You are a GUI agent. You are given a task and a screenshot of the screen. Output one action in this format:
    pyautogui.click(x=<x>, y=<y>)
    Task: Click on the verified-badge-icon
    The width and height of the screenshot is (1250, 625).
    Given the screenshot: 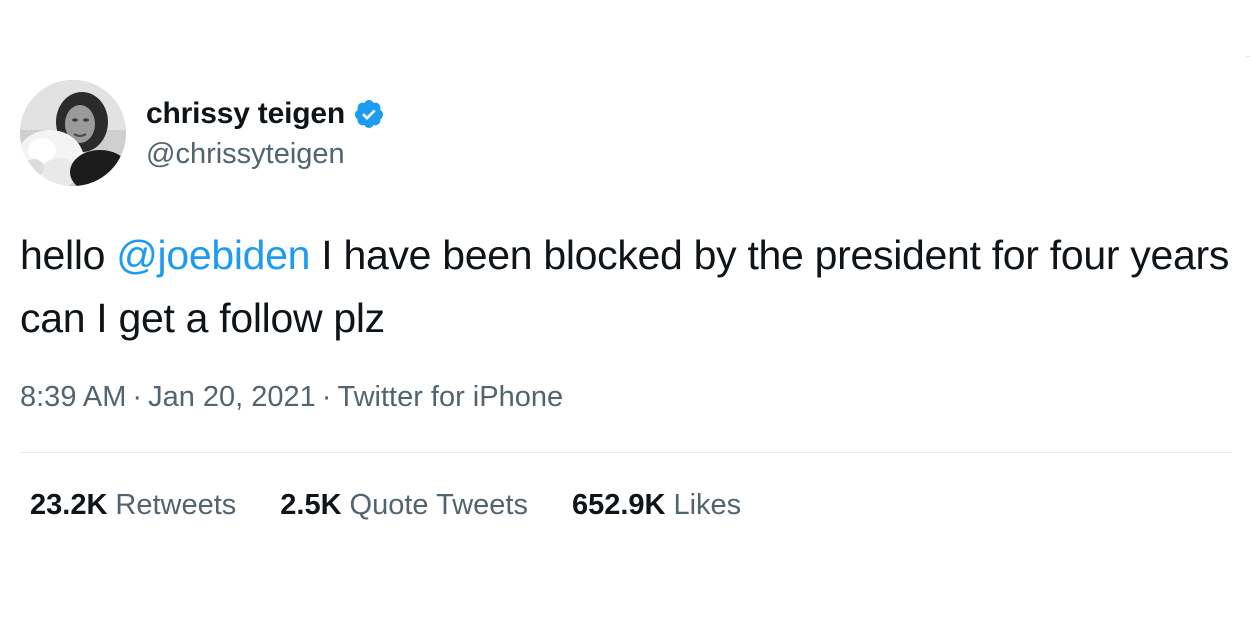 What is the action you would take?
    pyautogui.click(x=369, y=114)
    